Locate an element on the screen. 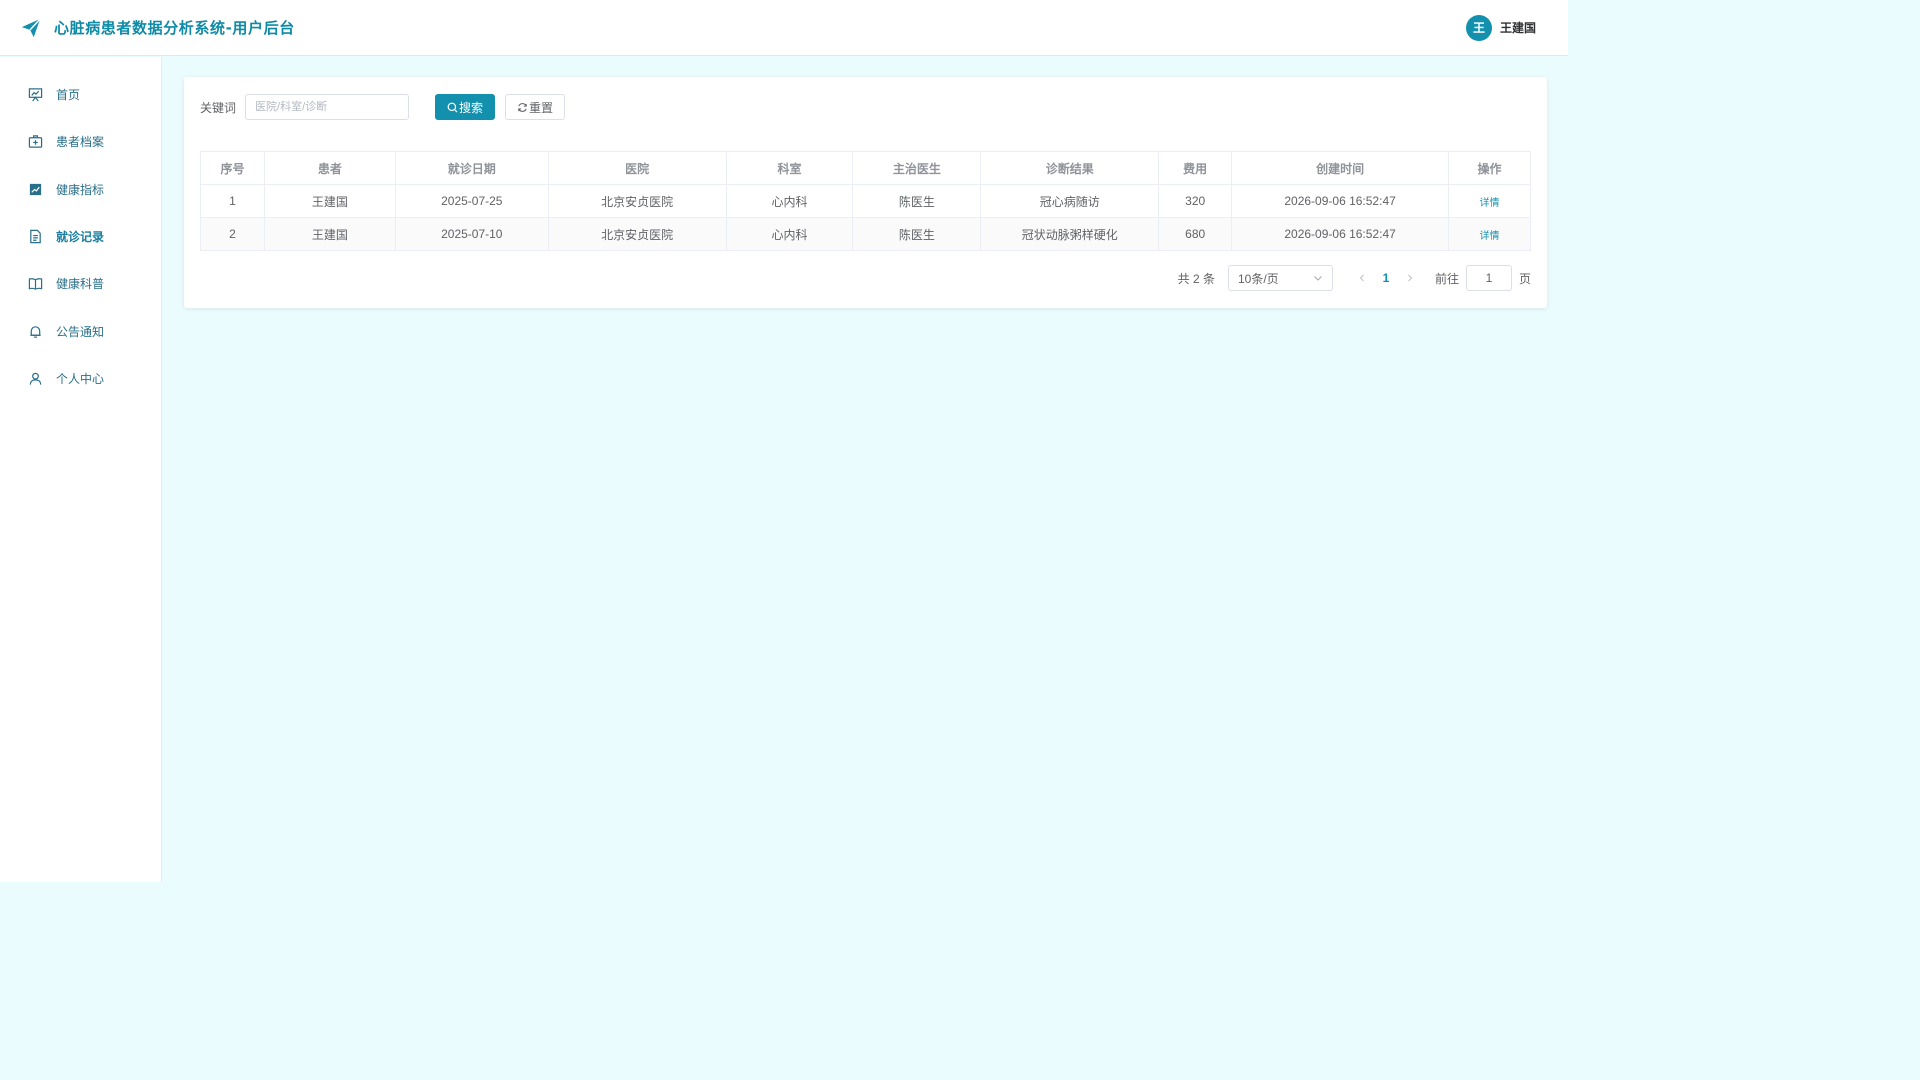 The image size is (1920, 1080). brand: 心脏病患者数据分析系统-用户后台 is located at coordinates (157, 28).